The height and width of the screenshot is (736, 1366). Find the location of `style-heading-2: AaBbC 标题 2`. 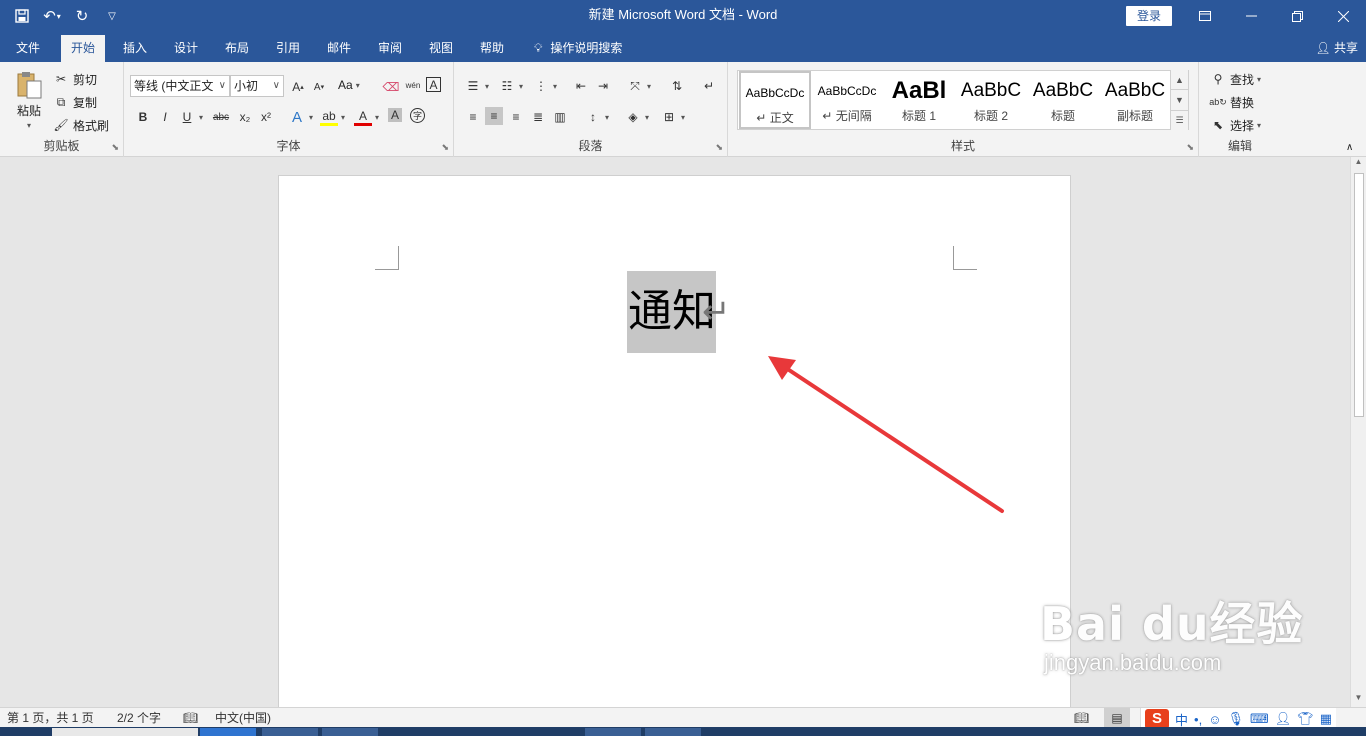

style-heading-2: AaBbC 标题 2 is located at coordinates (991, 100).